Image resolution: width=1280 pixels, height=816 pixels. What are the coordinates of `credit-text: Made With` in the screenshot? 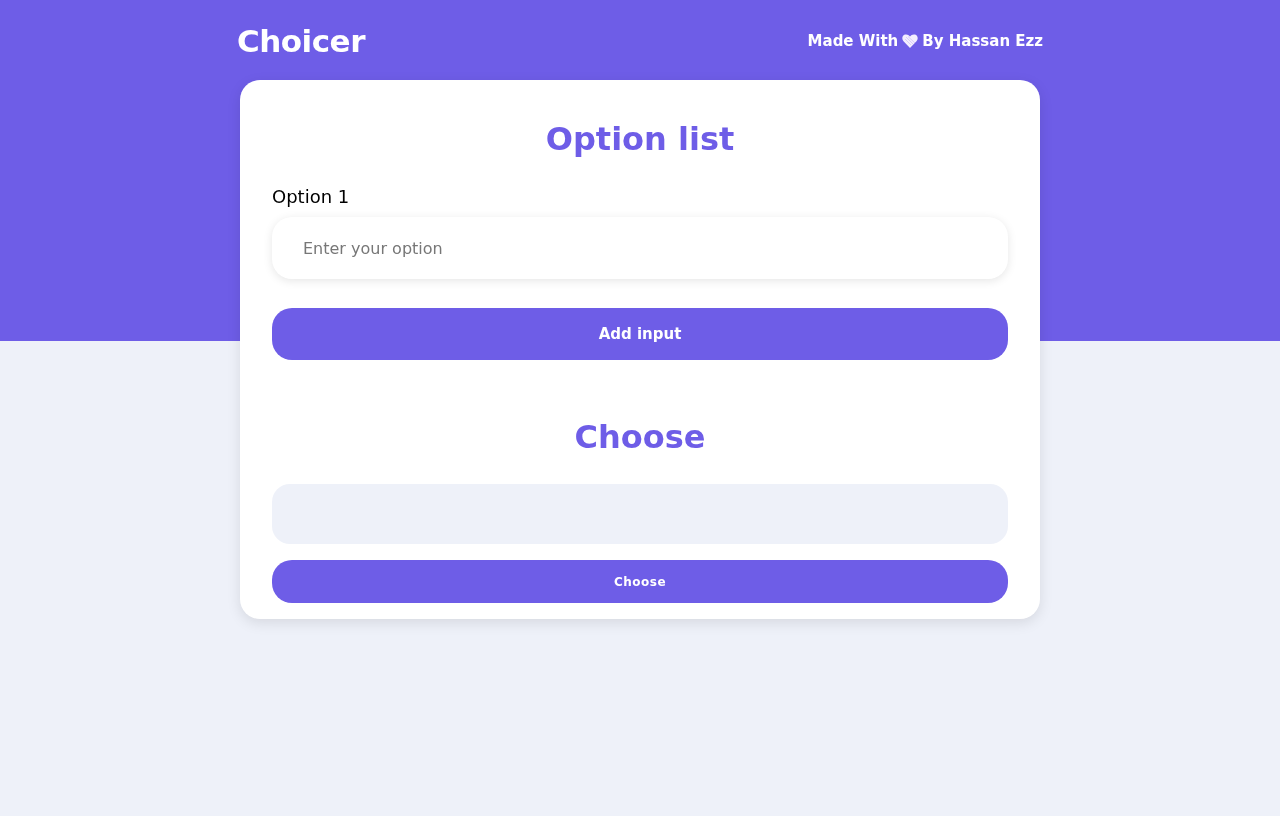 It's located at (853, 40).